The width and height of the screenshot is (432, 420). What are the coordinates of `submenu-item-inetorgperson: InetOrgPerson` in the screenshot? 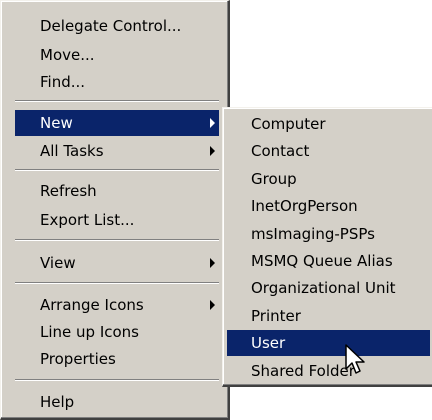 It's located at (328, 206).